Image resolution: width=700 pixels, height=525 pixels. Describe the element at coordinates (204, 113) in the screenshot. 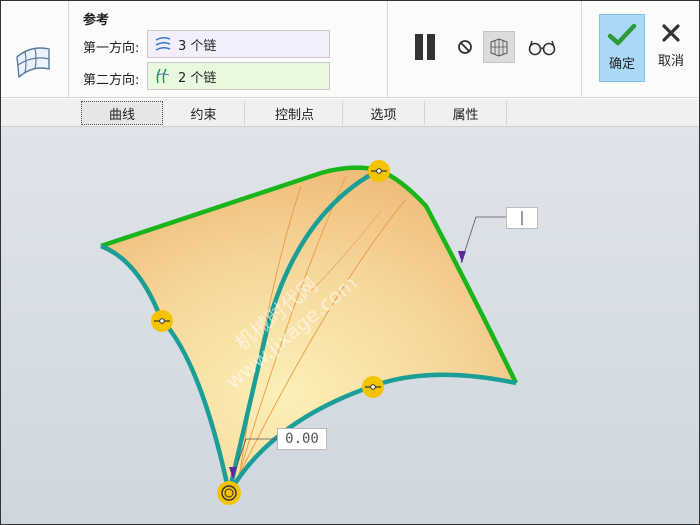

I see `tab-constraints: 约束` at that location.